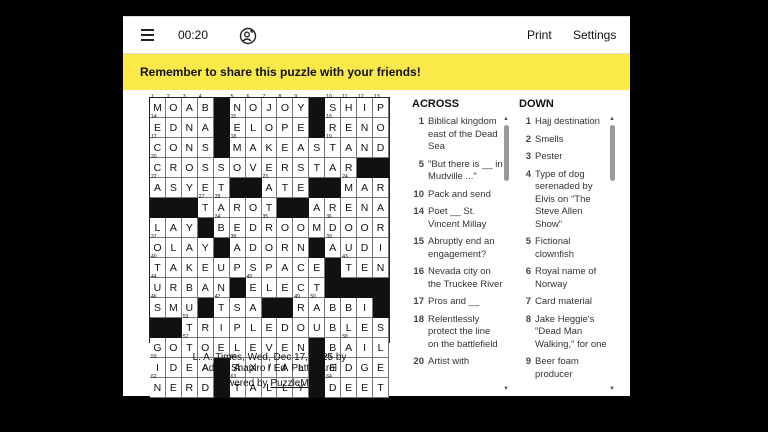 Image resolution: width=768 pixels, height=432 pixels. Describe the element at coordinates (456, 218) in the screenshot. I see `across-clue: 14 Poet __ St. Vincent Millay` at that location.